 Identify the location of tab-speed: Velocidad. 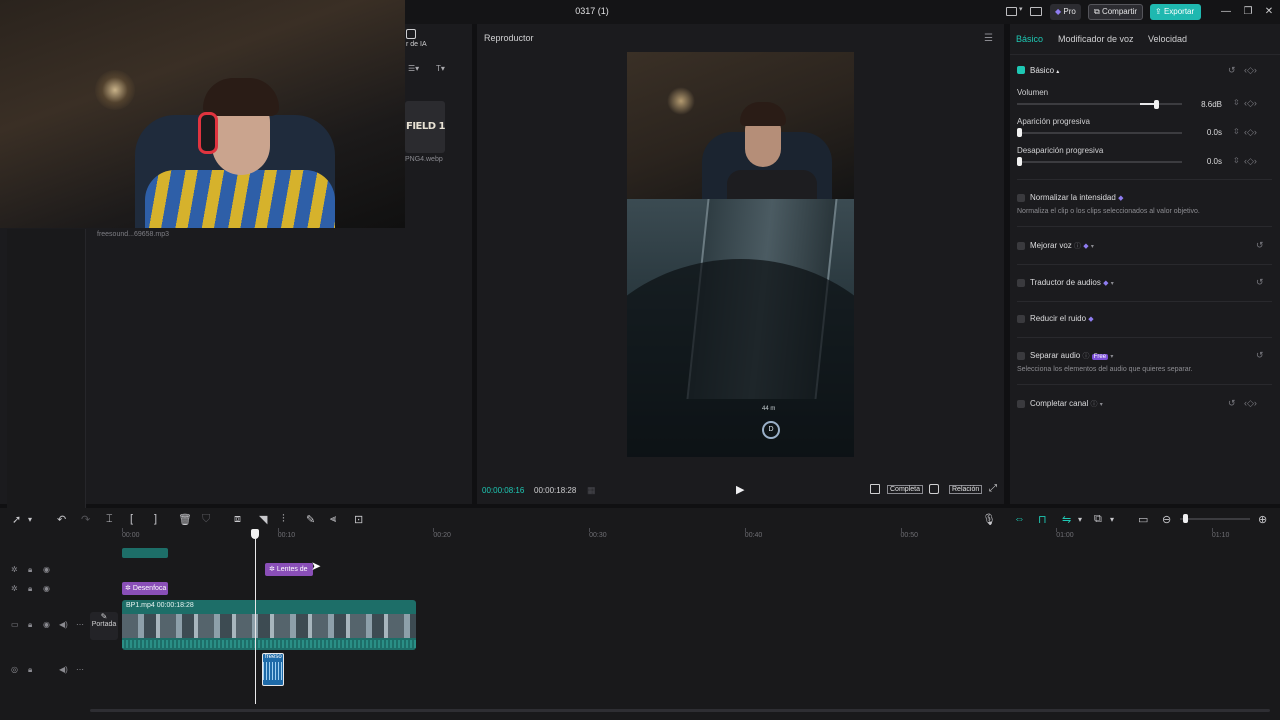
(1167, 39).